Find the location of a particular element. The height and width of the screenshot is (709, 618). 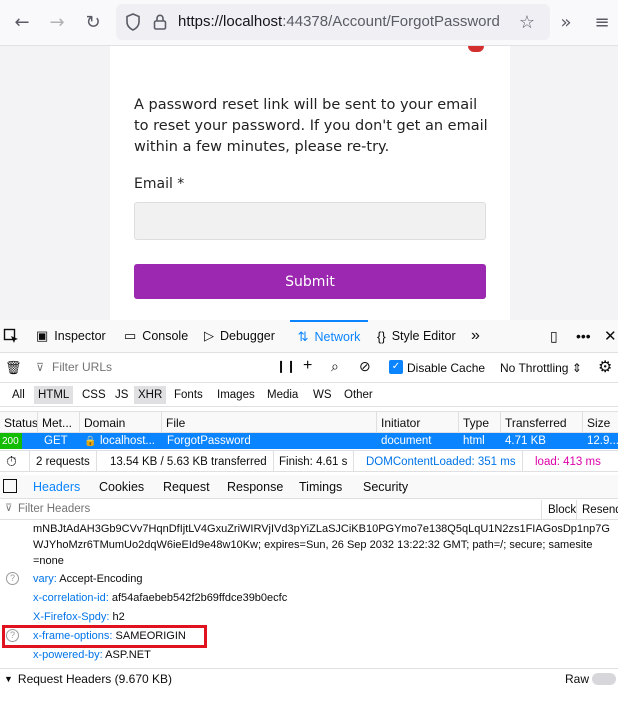

inspector-icon: ▣ is located at coordinates (42, 335).